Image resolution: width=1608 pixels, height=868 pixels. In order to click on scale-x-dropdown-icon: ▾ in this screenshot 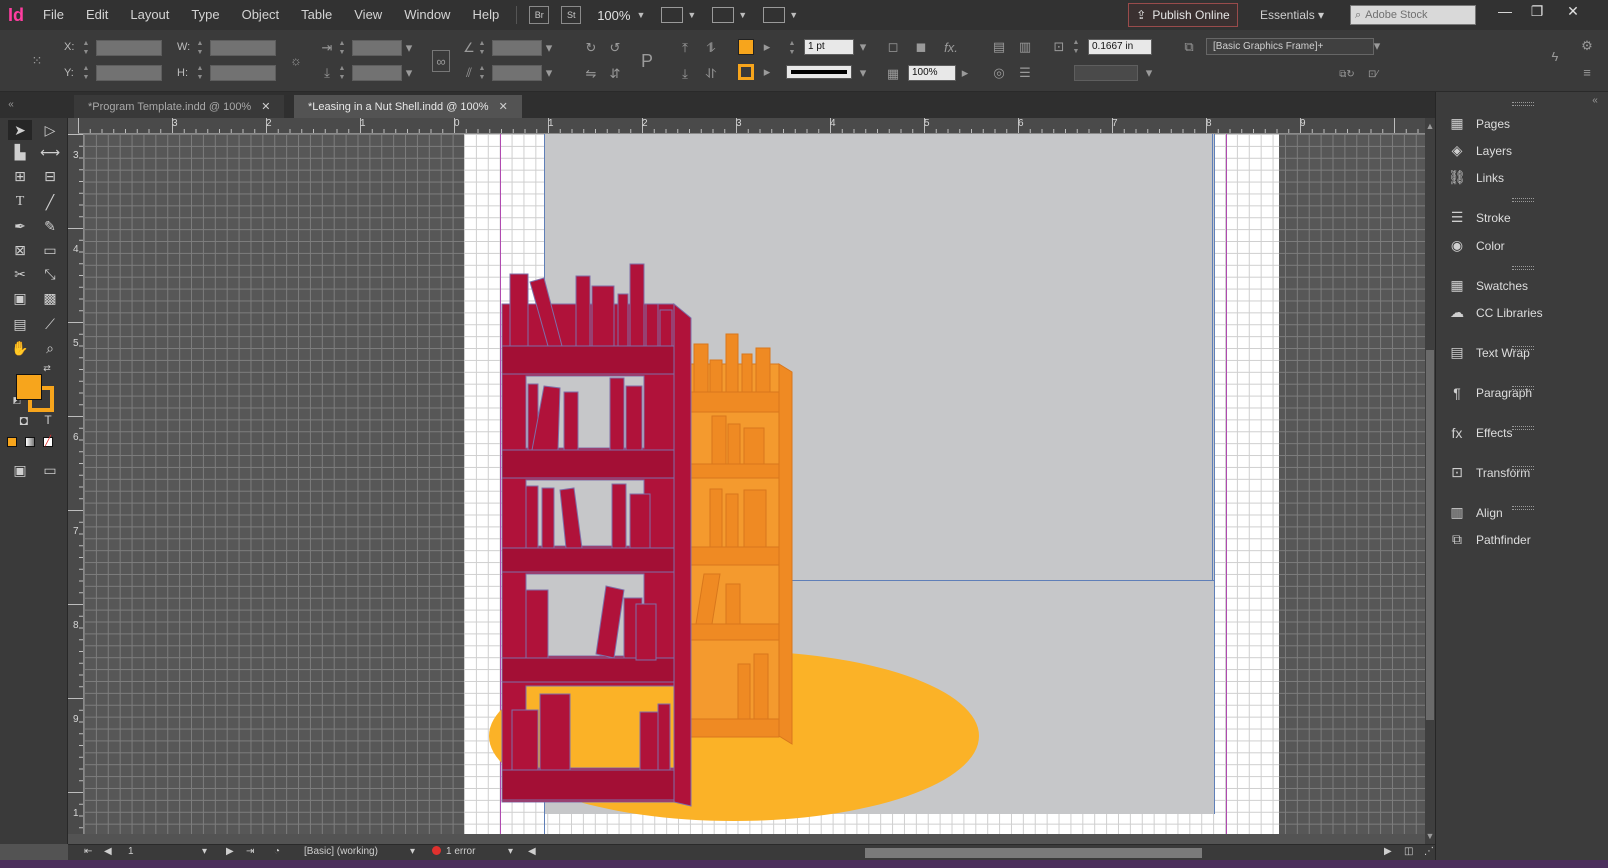, I will do `click(409, 48)`.